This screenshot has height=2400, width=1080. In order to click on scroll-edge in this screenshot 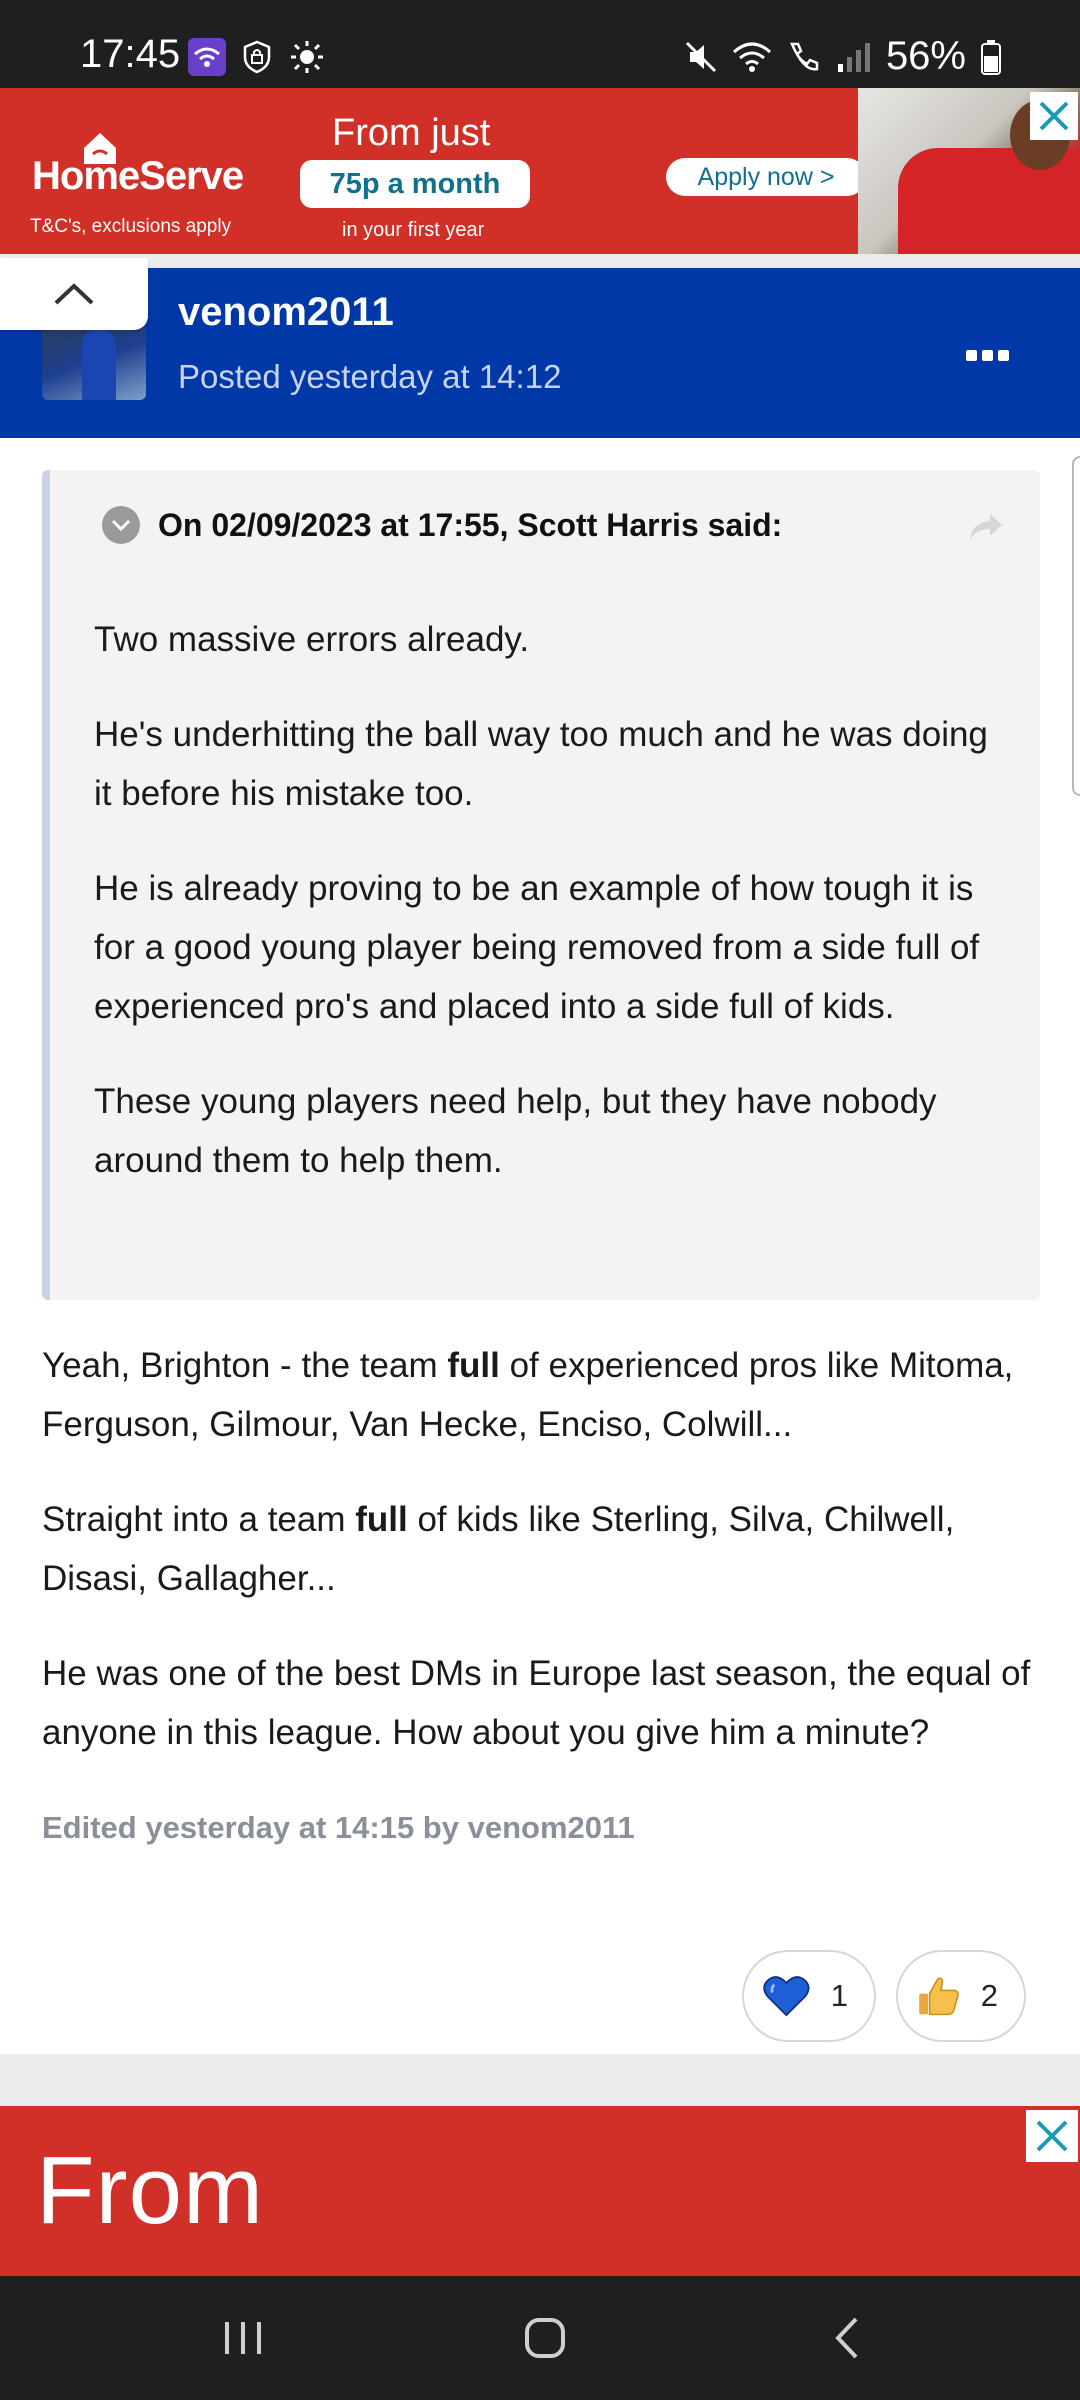, I will do `click(1076, 626)`.